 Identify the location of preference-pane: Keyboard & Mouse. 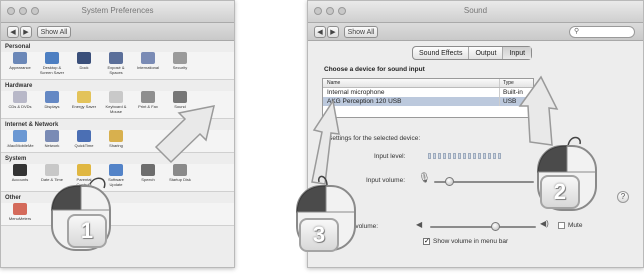
(116, 102).